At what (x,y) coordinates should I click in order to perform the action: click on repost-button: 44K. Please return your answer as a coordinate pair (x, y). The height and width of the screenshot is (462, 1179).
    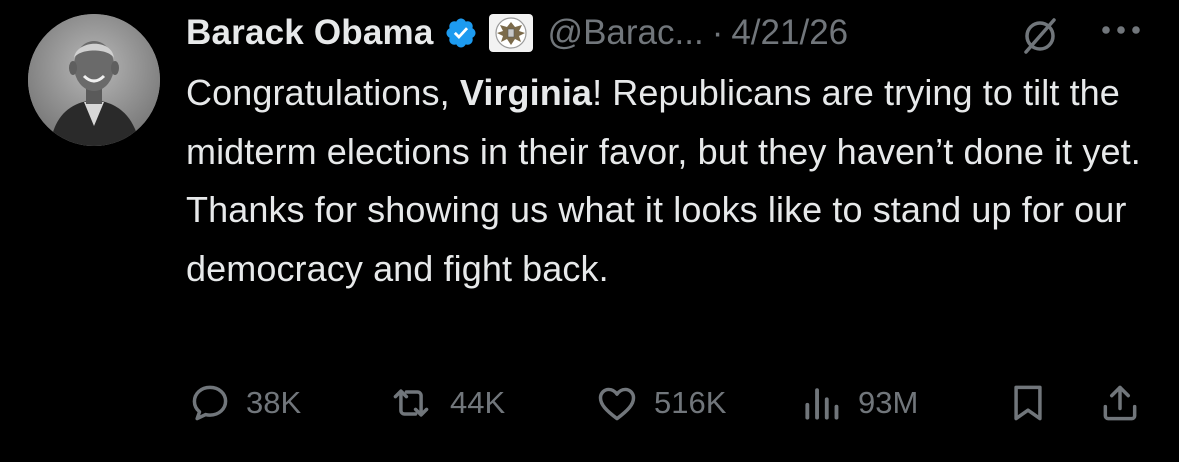
    Looking at the image, I should click on (445, 403).